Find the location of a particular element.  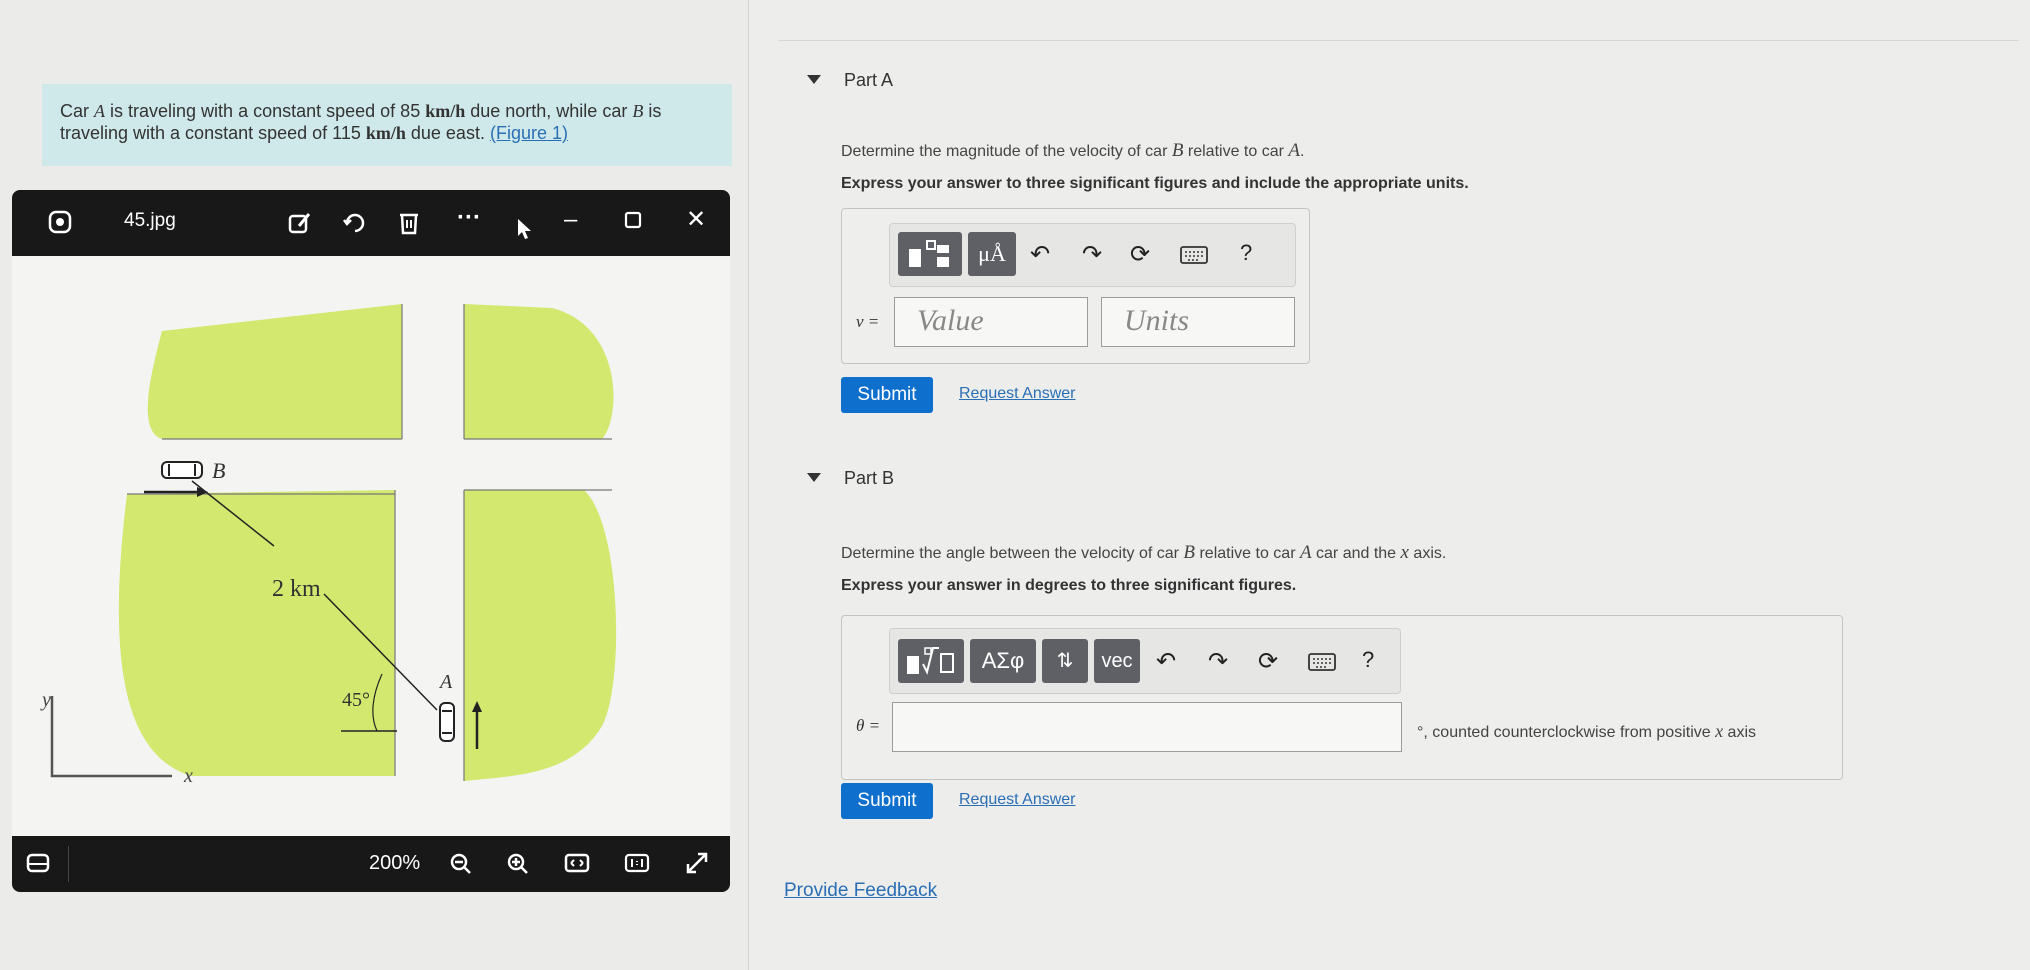

problem-text: is traveling with a constant speed of 85 is located at coordinates (265, 111).